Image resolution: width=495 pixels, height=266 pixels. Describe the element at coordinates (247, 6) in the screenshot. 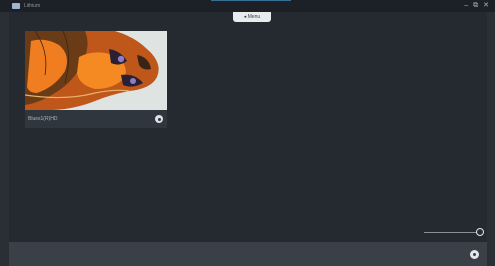

I see `title-bar: Lithium – ⧉ ✕` at that location.